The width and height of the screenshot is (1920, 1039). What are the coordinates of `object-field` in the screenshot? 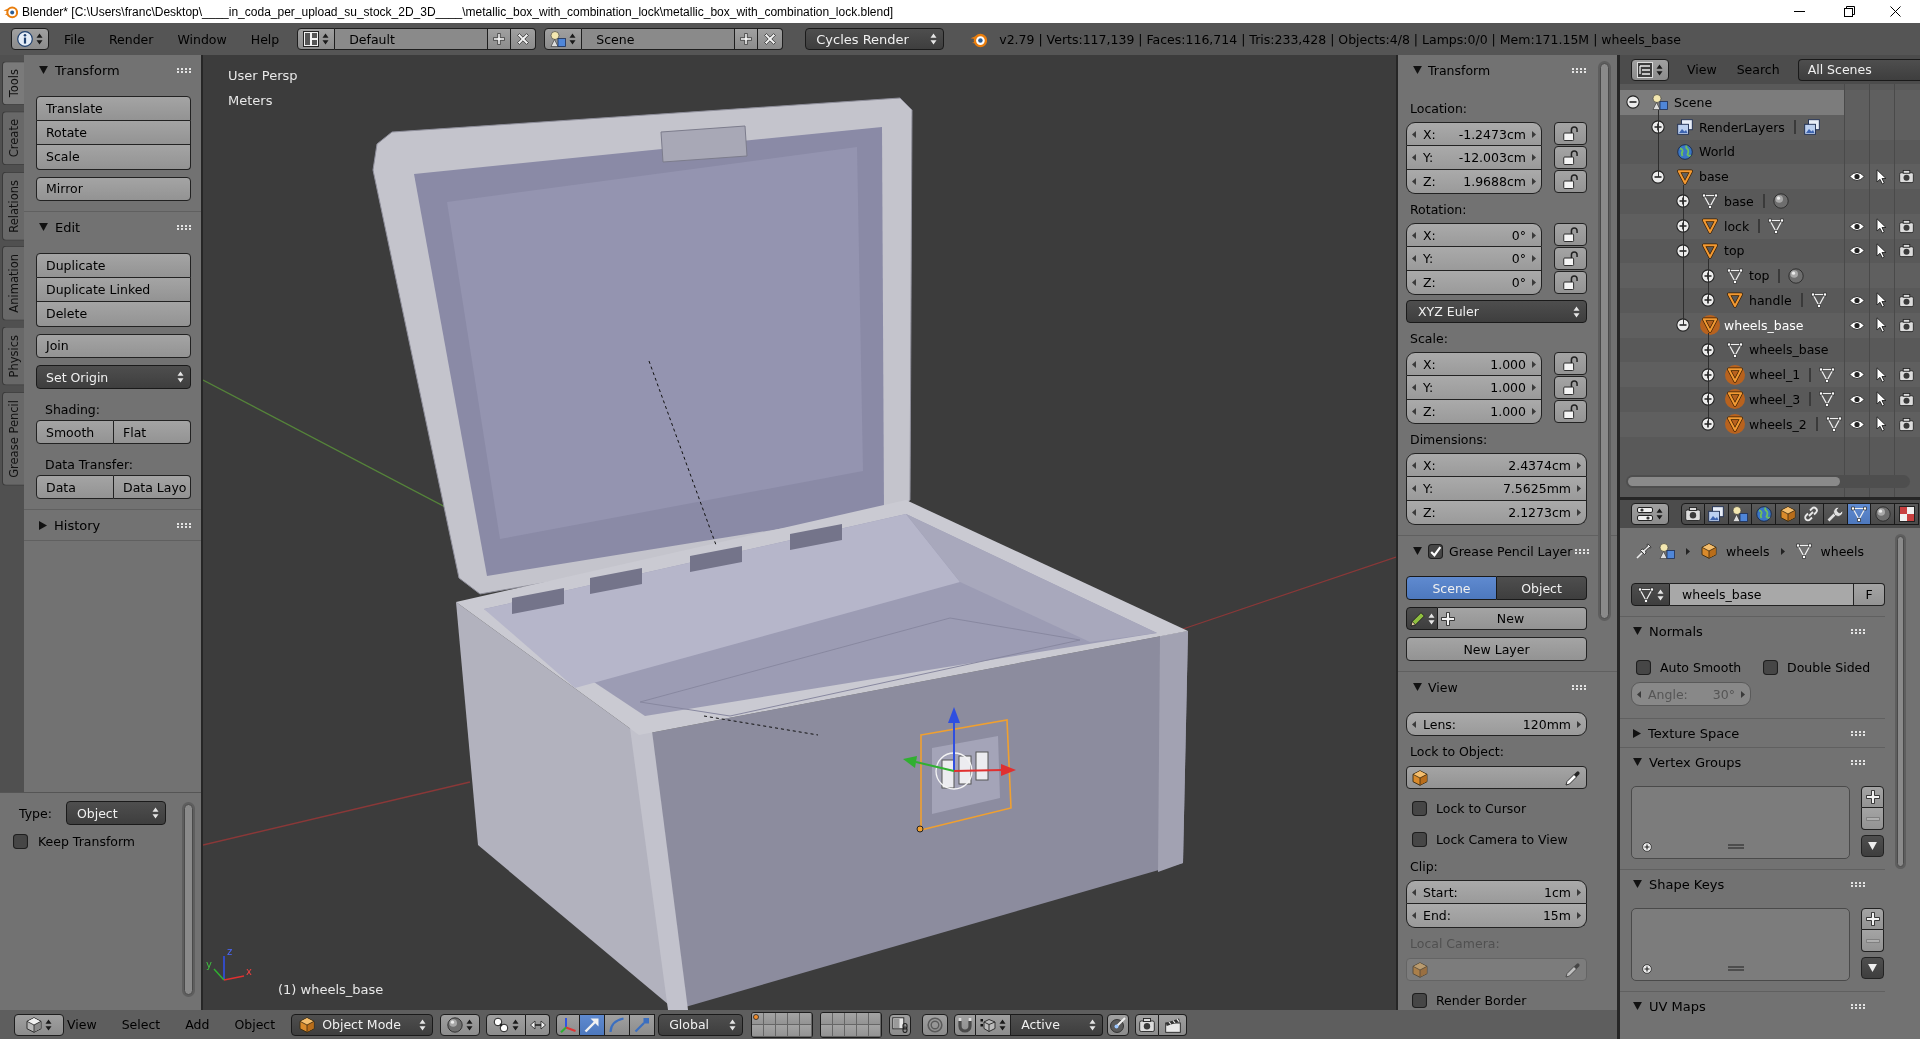 It's located at (1496, 777).